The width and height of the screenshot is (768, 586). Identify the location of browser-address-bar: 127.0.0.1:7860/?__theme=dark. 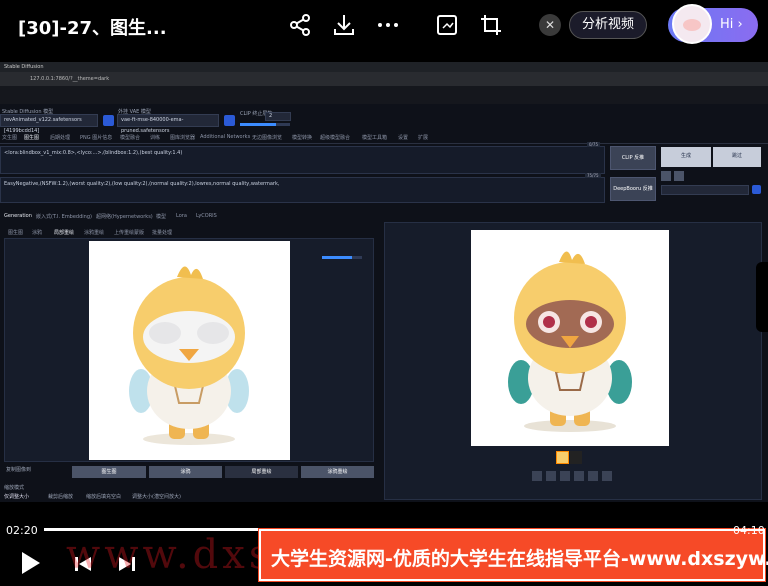
(384, 79).